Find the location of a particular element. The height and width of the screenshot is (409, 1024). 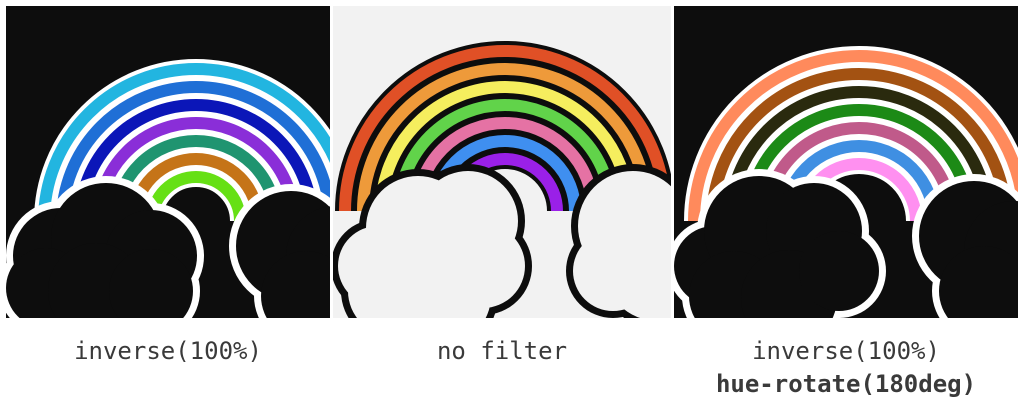

caption-inverse: inverse(100%) is located at coordinates (168, 351).